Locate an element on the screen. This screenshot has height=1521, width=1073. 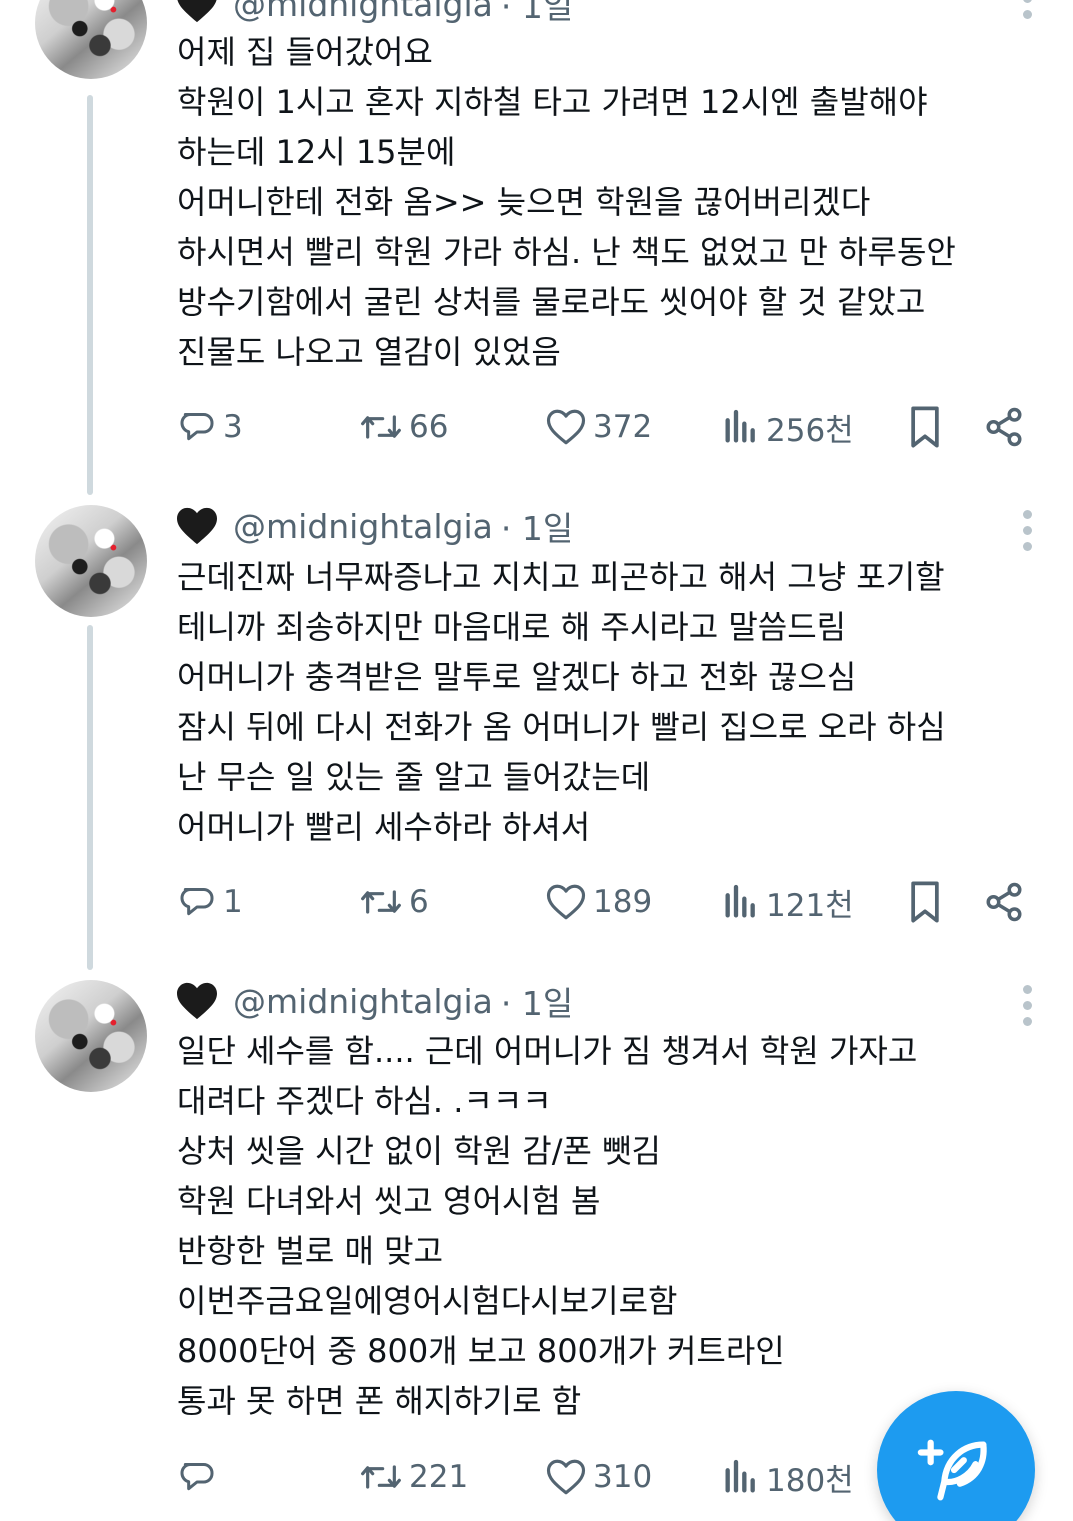
retweet-button: 221 is located at coordinates (413, 1477).